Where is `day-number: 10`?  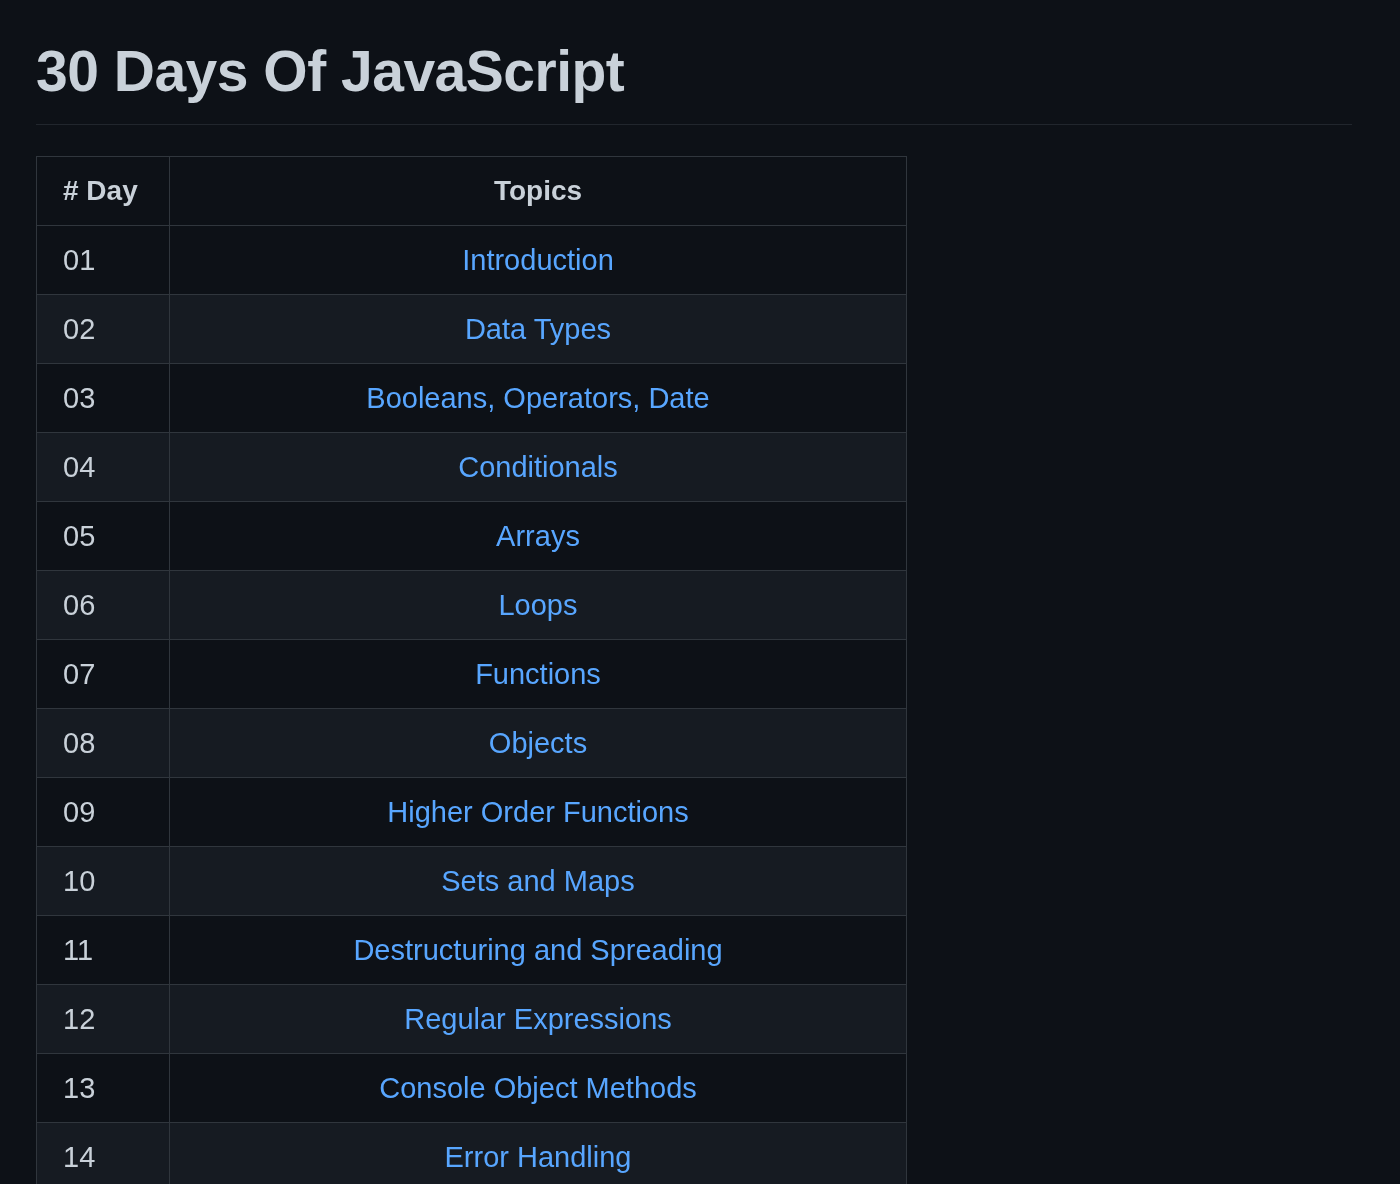 day-number: 10 is located at coordinates (79, 880).